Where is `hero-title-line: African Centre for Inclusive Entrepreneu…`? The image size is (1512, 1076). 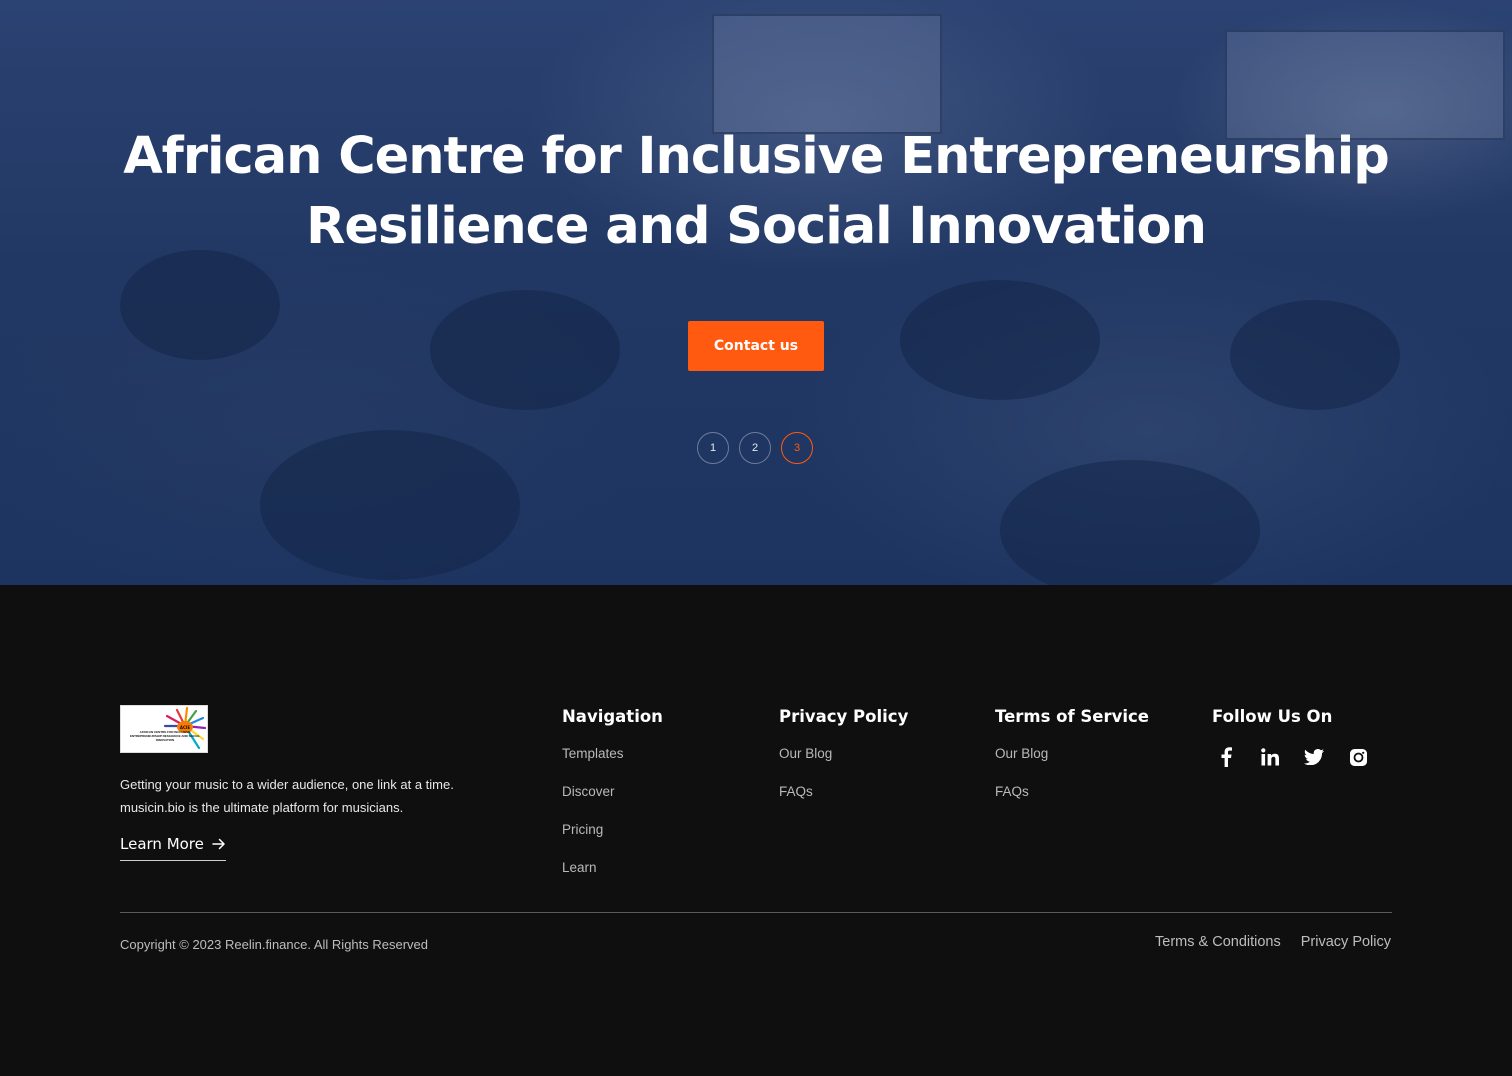
hero-title-line: African Centre for Inclusive Entrepreneu… is located at coordinates (756, 156).